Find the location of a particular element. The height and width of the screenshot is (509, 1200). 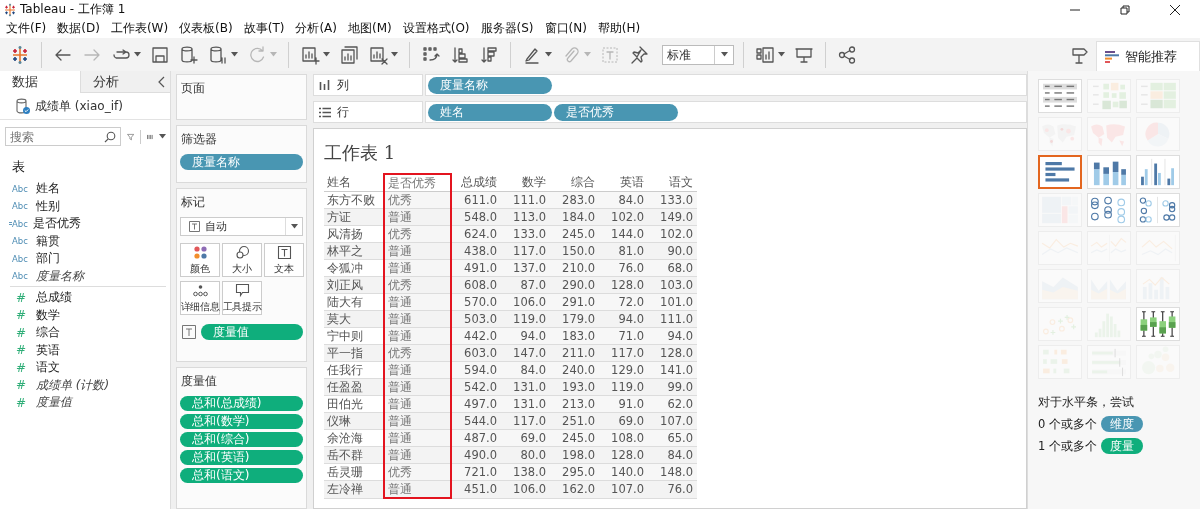

menu-item: 地图(M) is located at coordinates (373, 28).